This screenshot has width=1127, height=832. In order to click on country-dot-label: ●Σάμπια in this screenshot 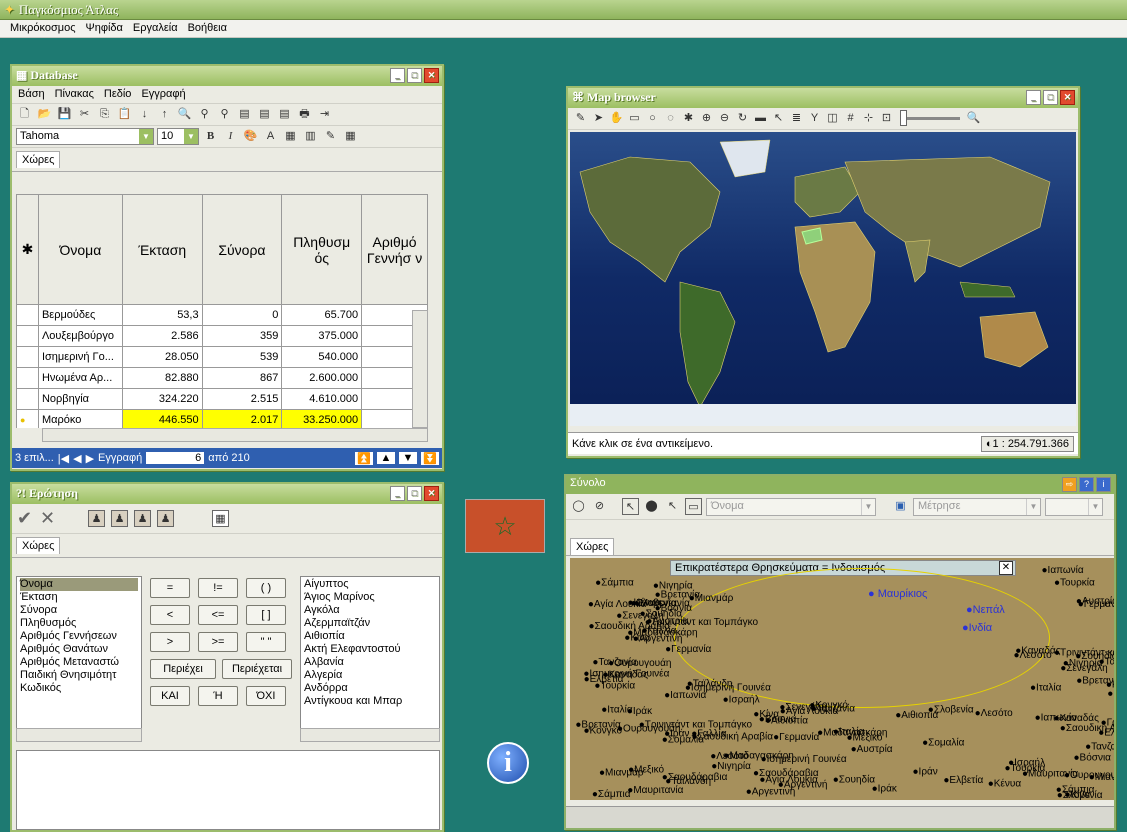, I will do `click(614, 583)`.